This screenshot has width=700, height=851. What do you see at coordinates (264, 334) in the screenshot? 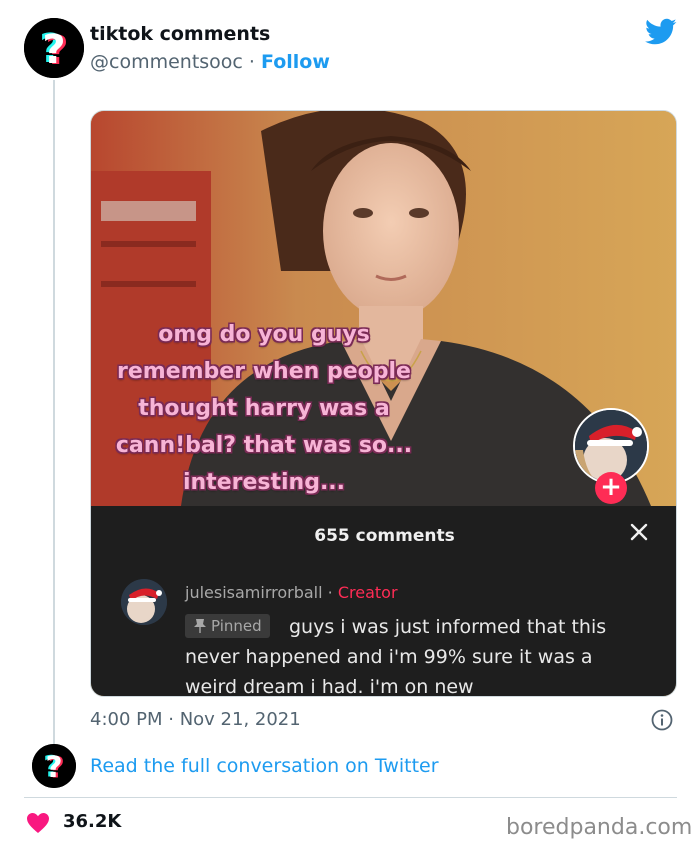
I see `caption-line: omg do you guys` at bounding box center [264, 334].